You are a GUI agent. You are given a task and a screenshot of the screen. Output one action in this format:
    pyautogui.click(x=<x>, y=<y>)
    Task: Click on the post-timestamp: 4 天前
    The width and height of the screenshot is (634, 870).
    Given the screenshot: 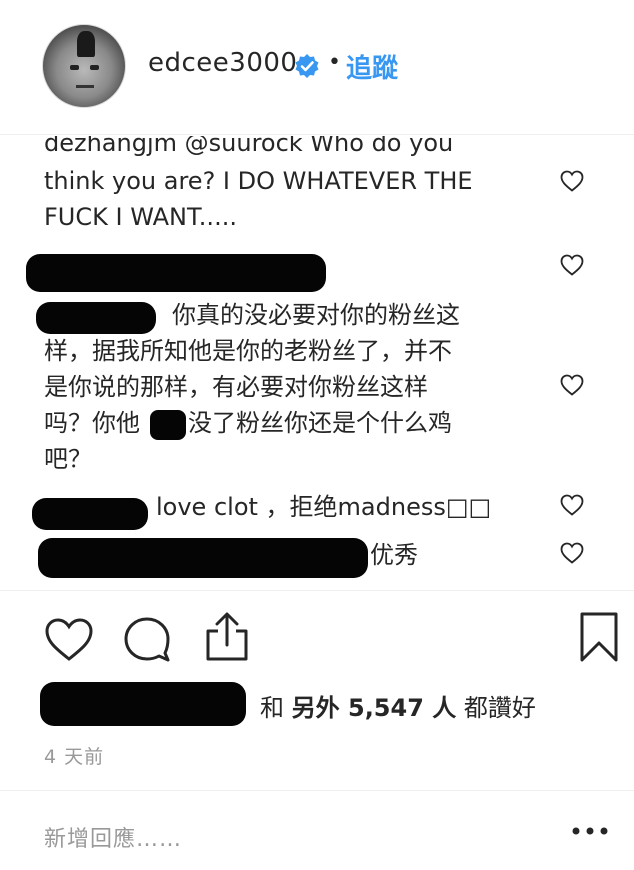 What is the action you would take?
    pyautogui.click(x=74, y=757)
    